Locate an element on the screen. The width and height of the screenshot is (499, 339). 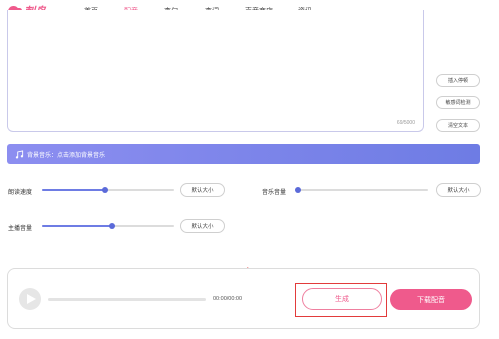
reading-speed-slider is located at coordinates (108, 190).